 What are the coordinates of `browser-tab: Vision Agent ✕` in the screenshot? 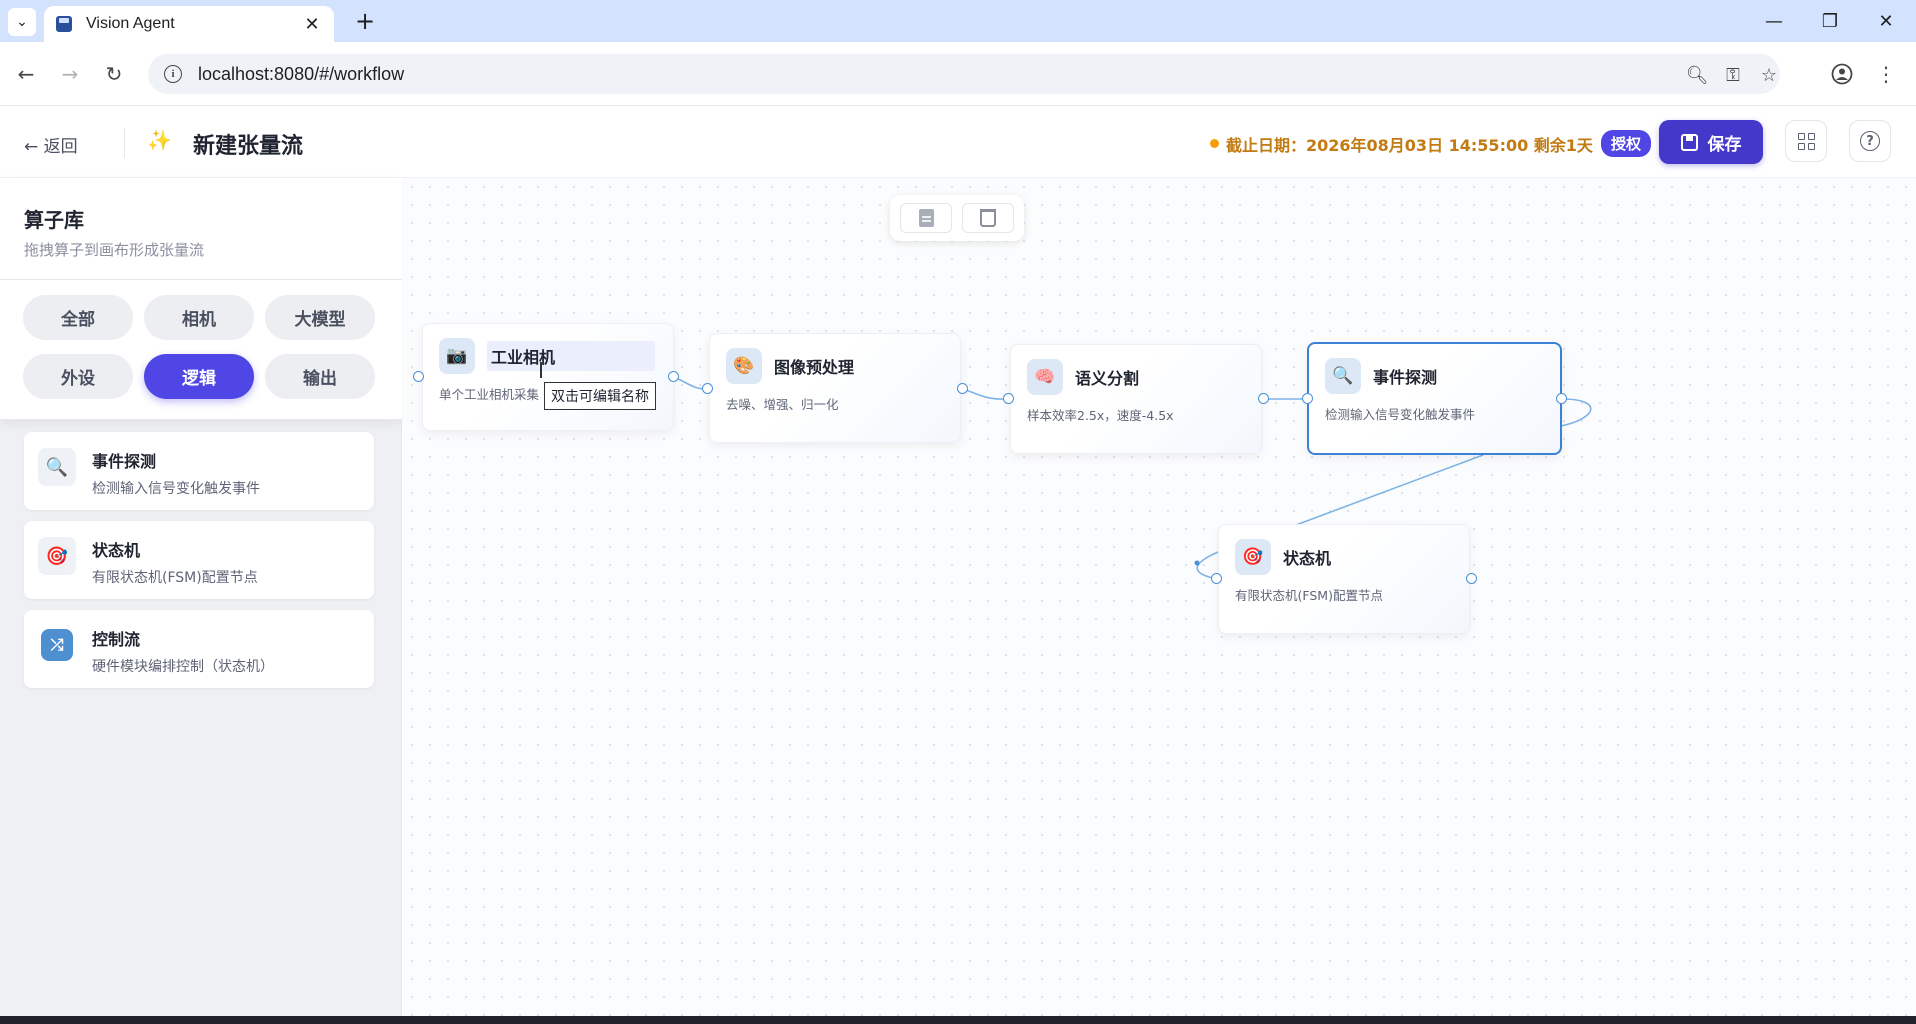 It's located at (189, 24).